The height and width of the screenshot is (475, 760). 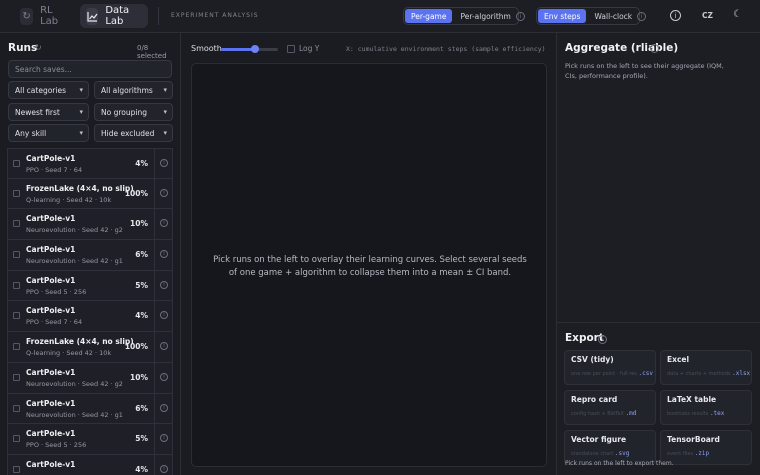 What do you see at coordinates (737, 14) in the screenshot?
I see `dark-mode-icon: ☾` at bounding box center [737, 14].